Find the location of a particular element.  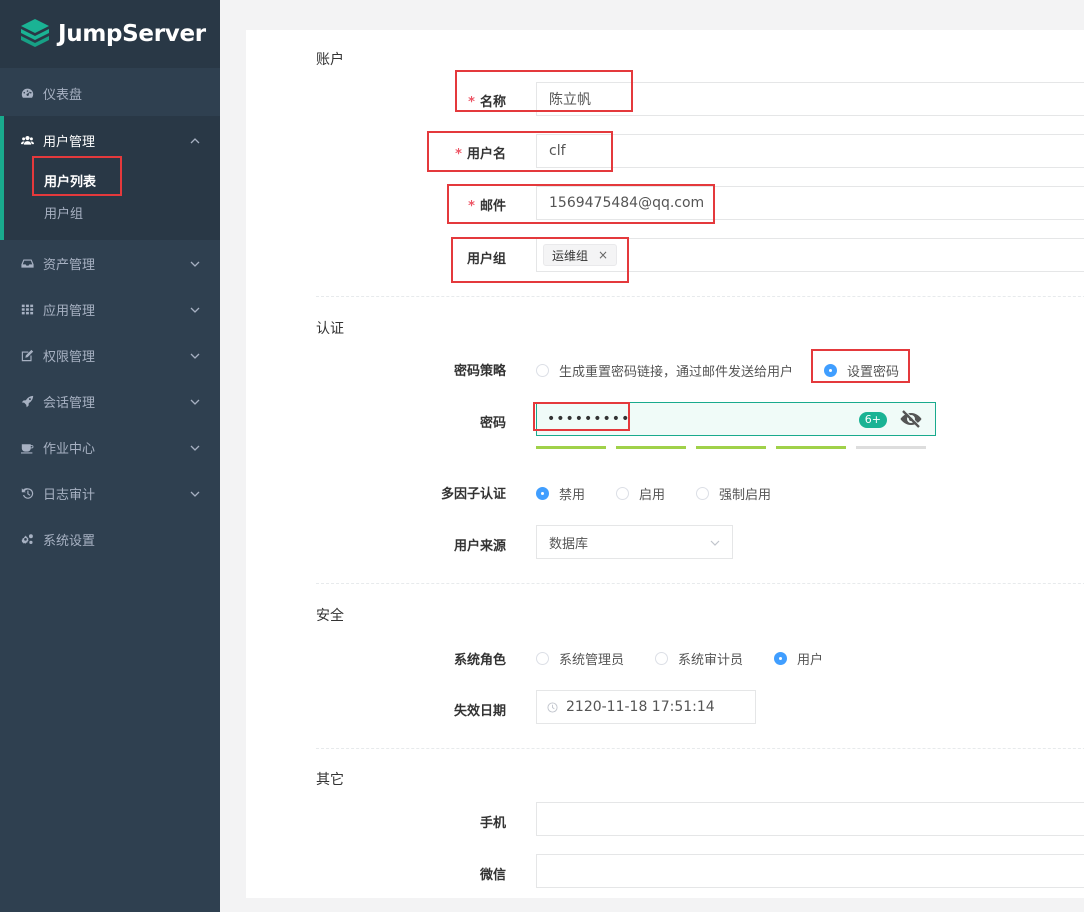

sidebar-item-sessions: 会话管理 is located at coordinates (110, 401).